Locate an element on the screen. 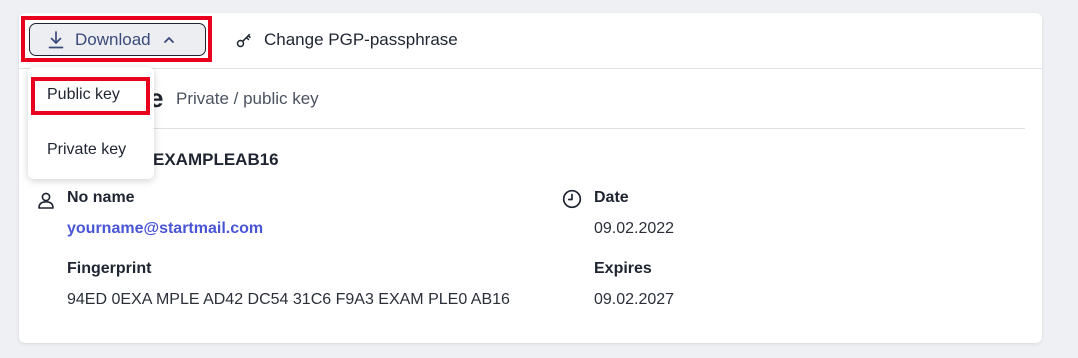 The width and height of the screenshot is (1078, 358). change-pgp-passphrase-label: Change PGP-passphrase is located at coordinates (361, 39).